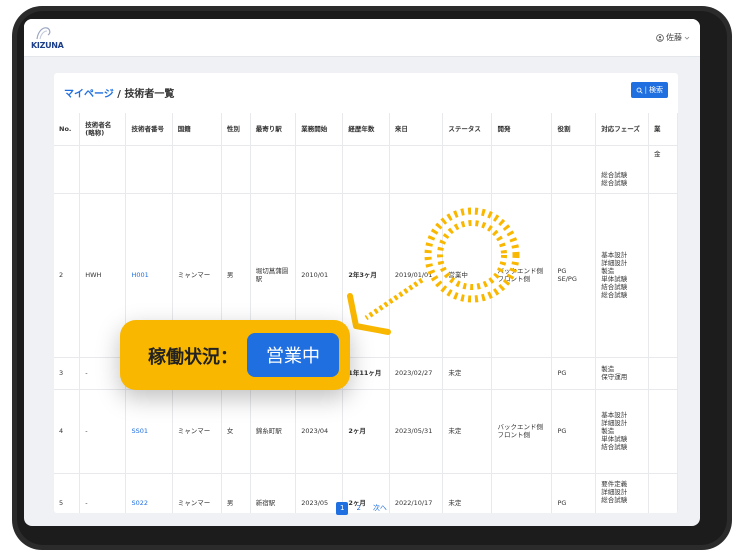 The width and height of the screenshot is (744, 556). I want to click on cell-role: PG SE/PG, so click(574, 275).